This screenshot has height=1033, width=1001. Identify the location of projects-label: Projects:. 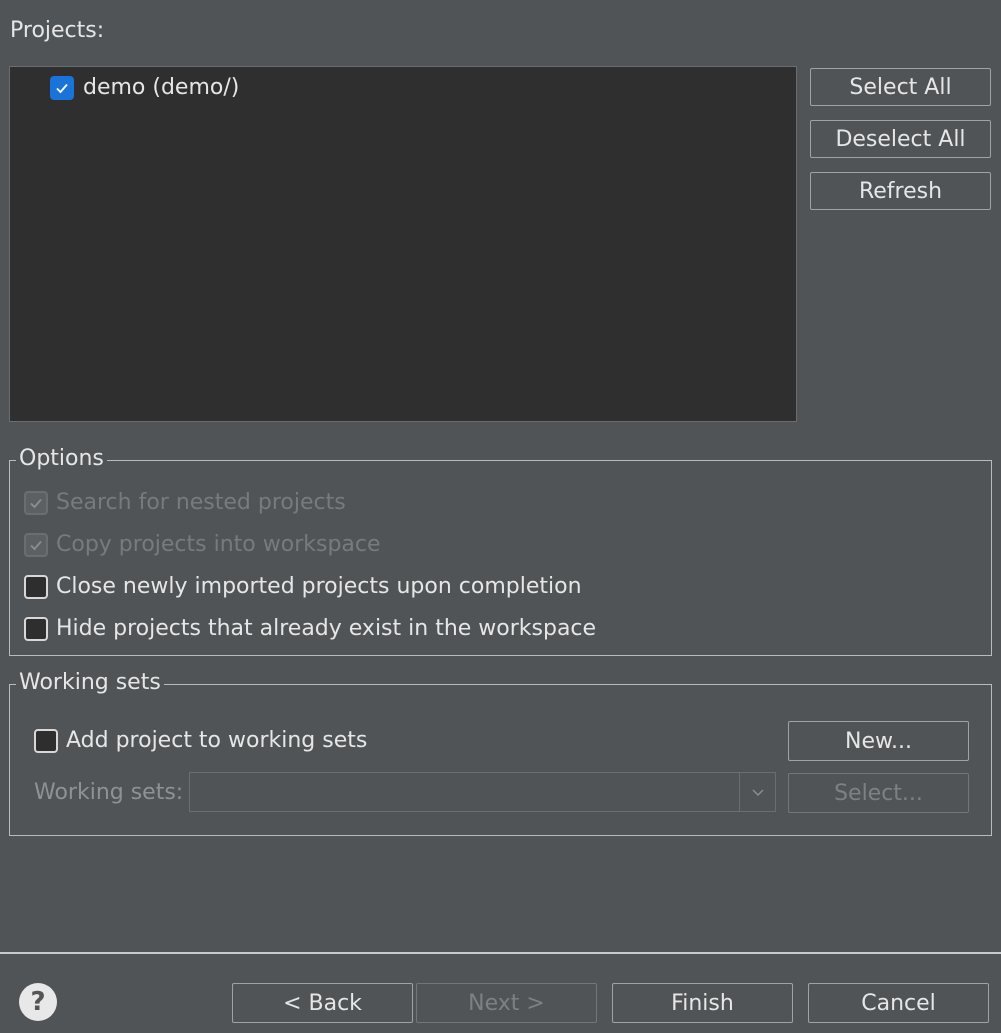
(57, 30).